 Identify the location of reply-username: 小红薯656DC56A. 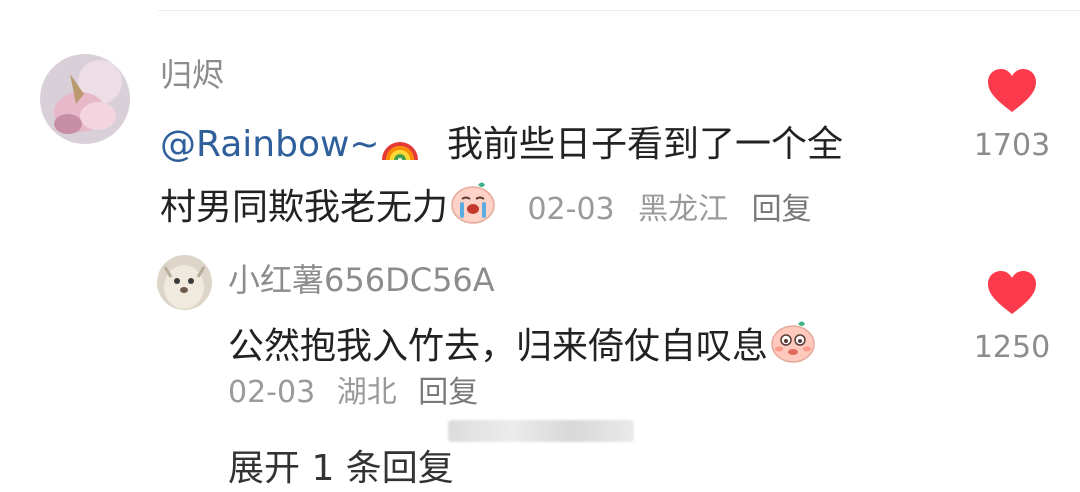
(361, 280).